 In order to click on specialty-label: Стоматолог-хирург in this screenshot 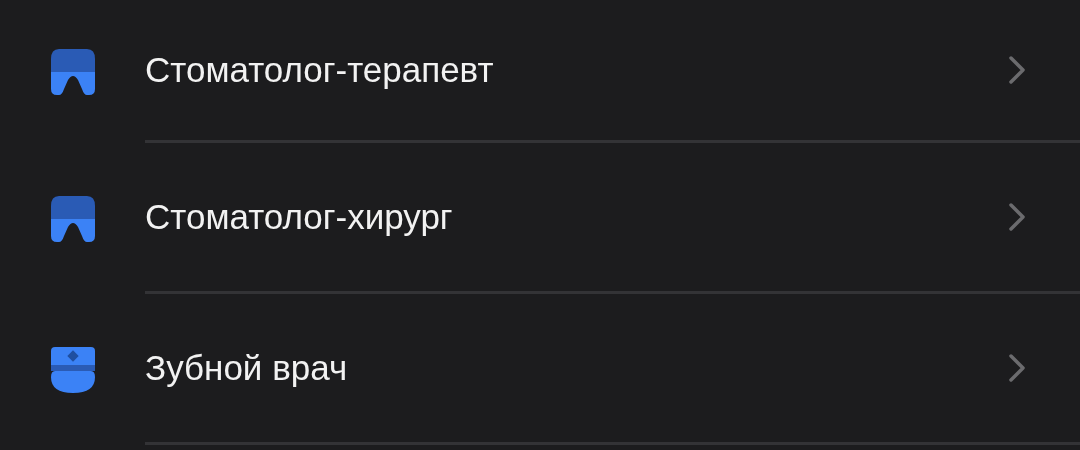, I will do `click(299, 217)`.